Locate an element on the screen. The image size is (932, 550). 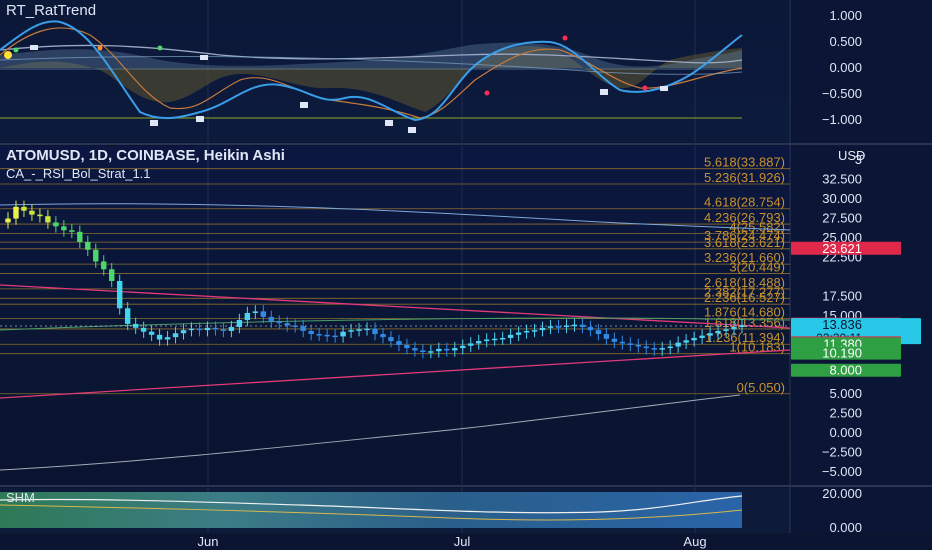
price-badge-text: 10.190 is located at coordinates (842, 353).